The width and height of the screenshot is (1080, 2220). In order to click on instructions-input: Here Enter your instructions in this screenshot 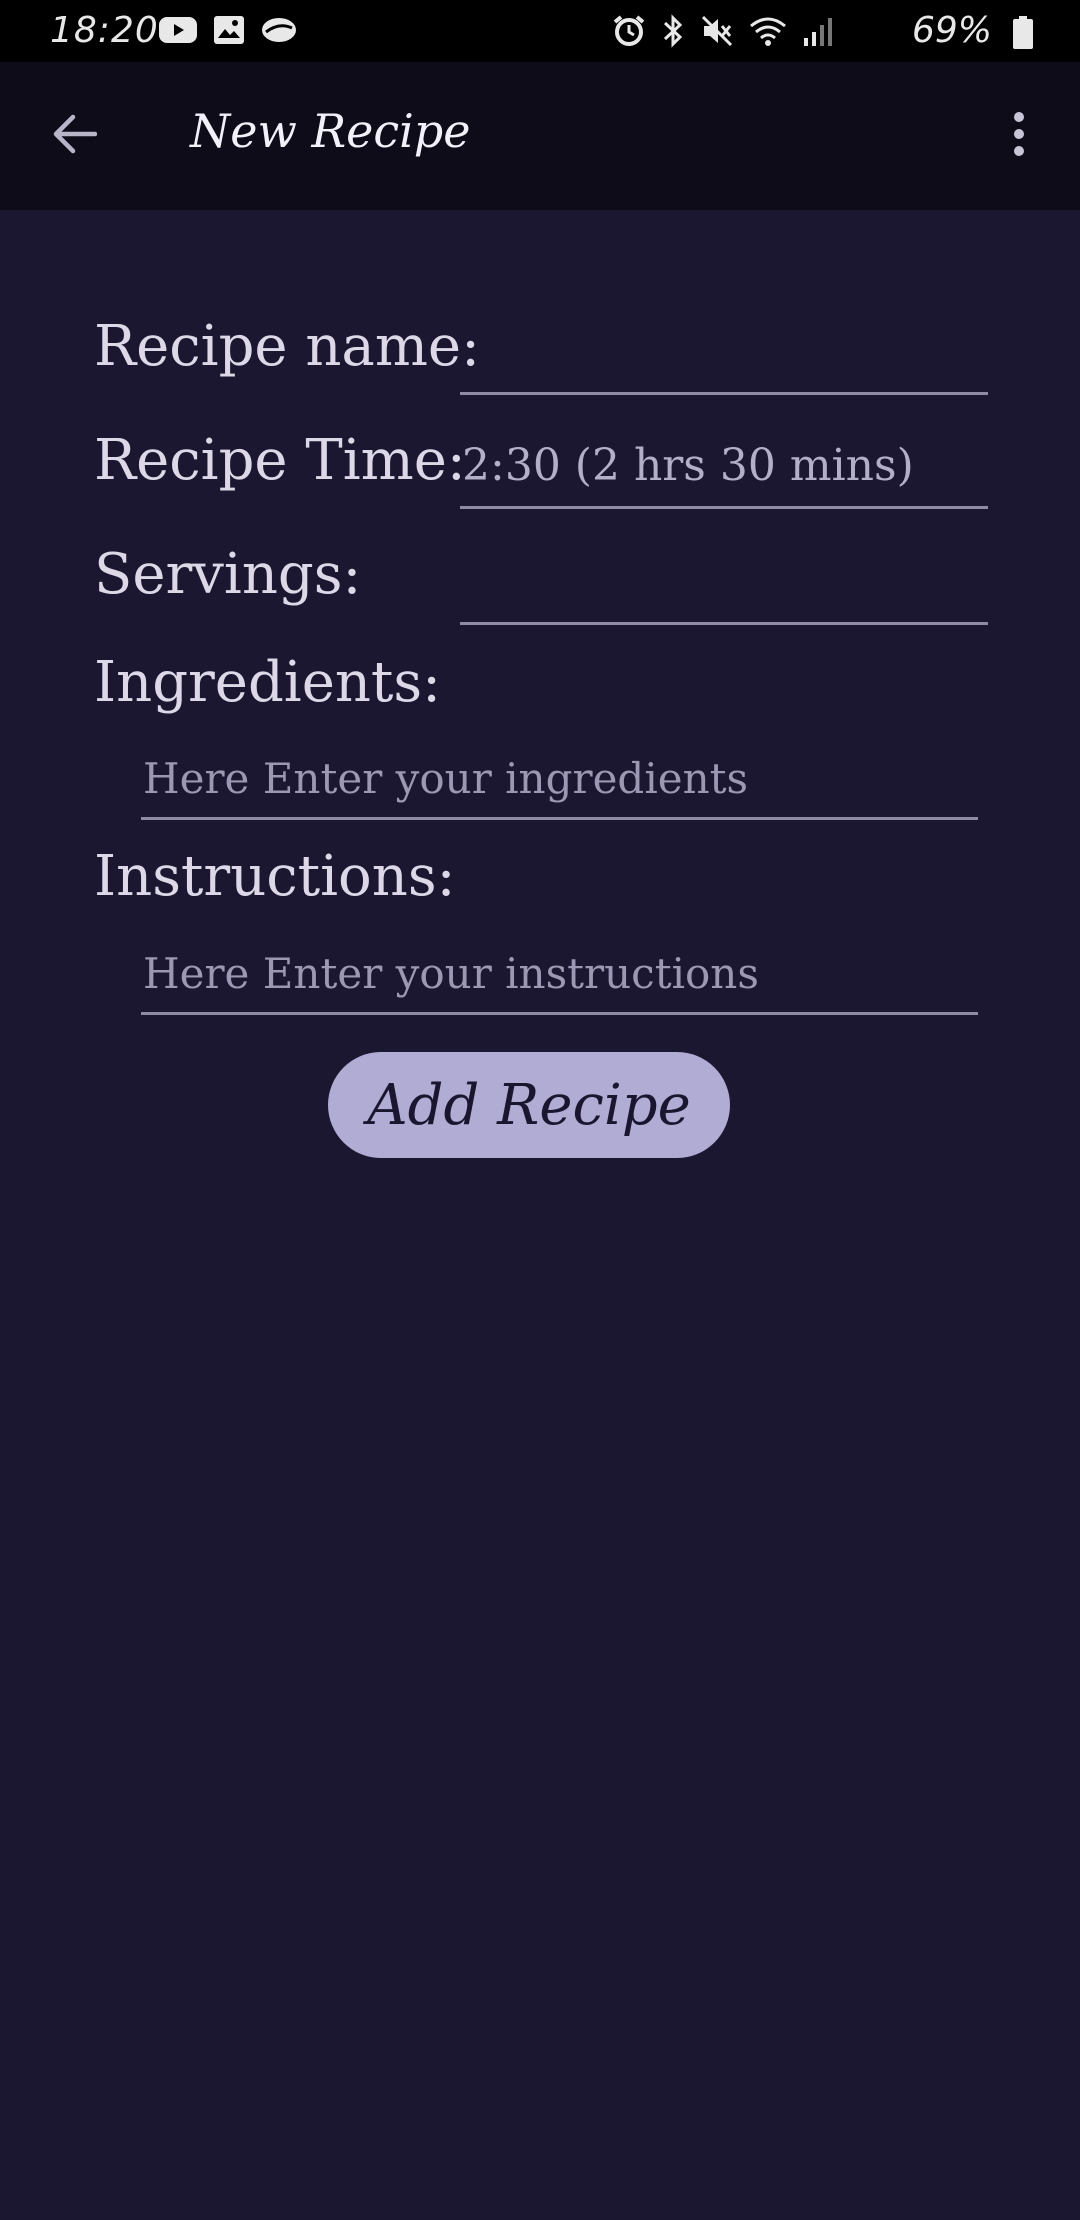, I will do `click(559, 979)`.